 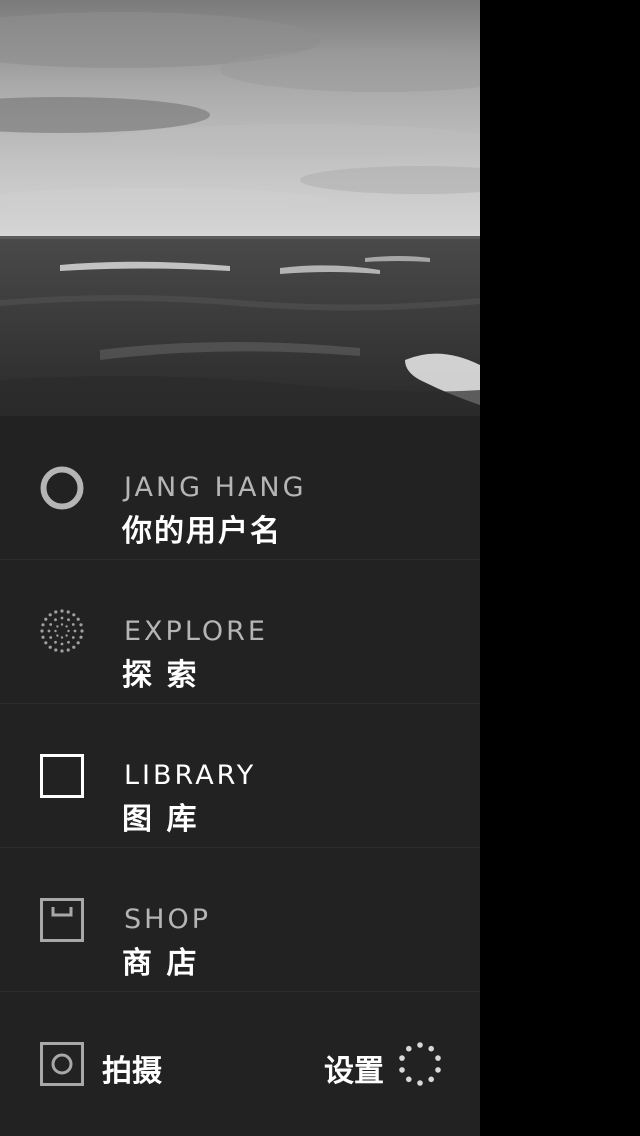 I want to click on camera-icon, so click(x=62, y=1064).